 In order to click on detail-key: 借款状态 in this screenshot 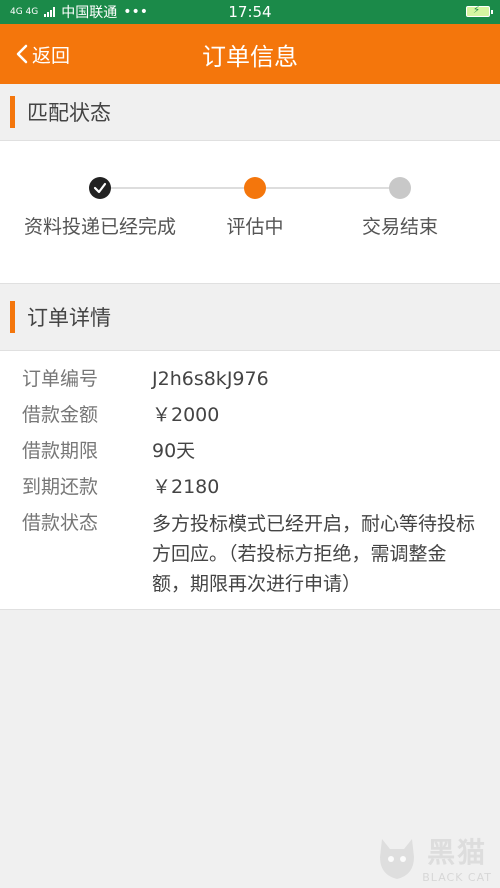, I will do `click(60, 523)`.